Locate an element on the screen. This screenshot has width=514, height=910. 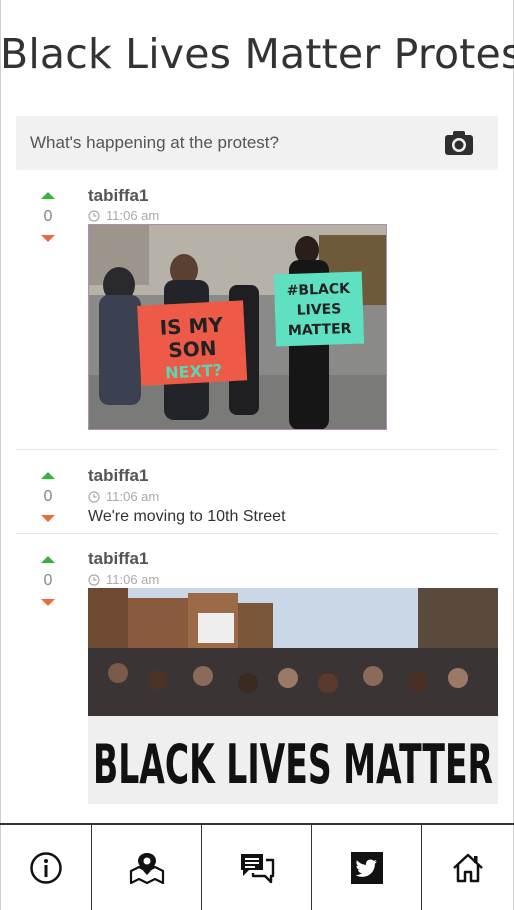
map-pin-icon is located at coordinates (146, 868).